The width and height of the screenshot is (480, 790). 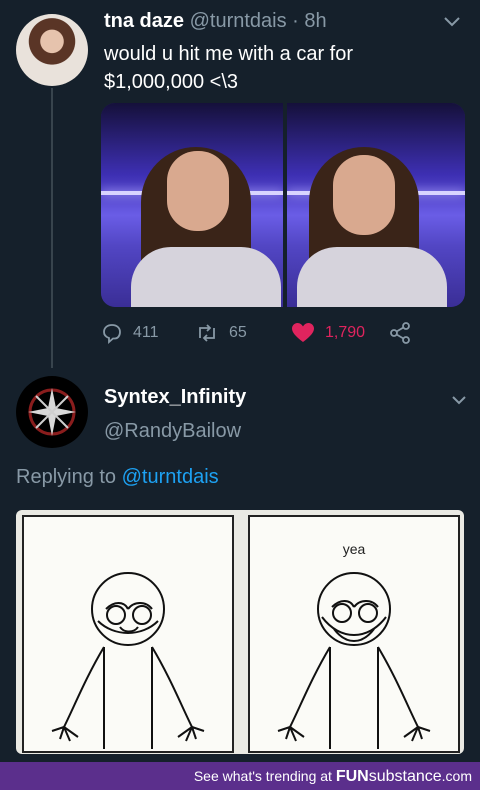 What do you see at coordinates (172, 431) in the screenshot?
I see `reply-handle: @RandyBailow` at bounding box center [172, 431].